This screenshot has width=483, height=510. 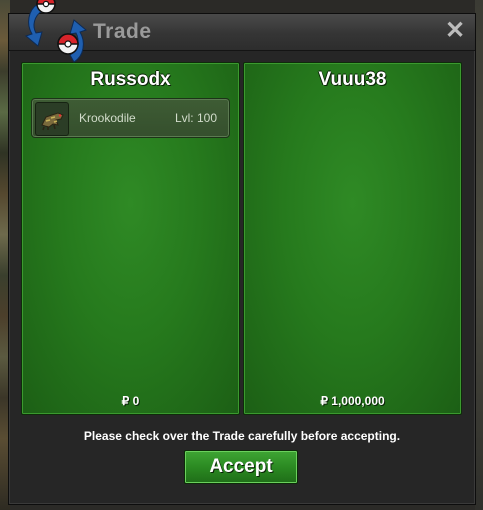 What do you see at coordinates (52, 119) in the screenshot?
I see `krookodile-icon` at bounding box center [52, 119].